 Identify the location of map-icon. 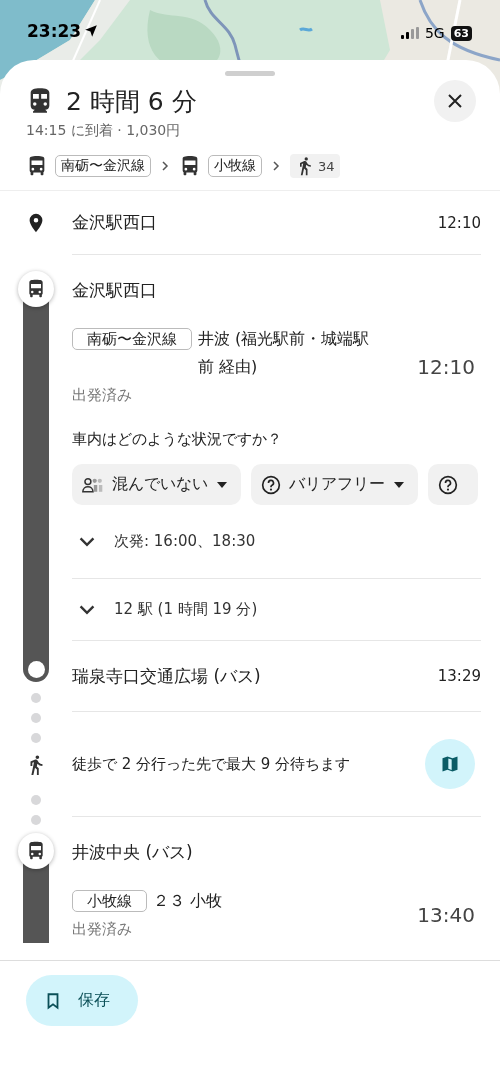
(450, 764).